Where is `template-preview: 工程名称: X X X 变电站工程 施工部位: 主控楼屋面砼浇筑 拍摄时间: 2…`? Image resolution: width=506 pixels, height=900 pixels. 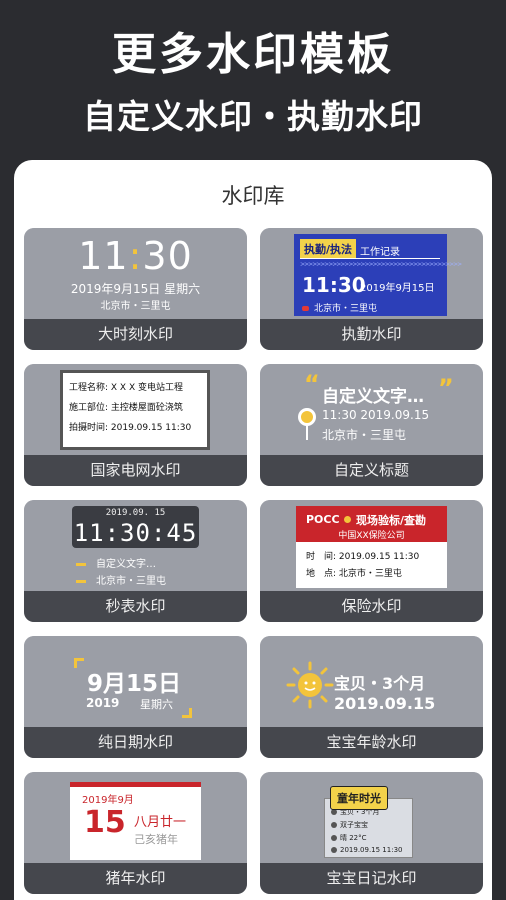 template-preview: 工程名称: X X X 变电站工程 施工部位: 主控楼屋面砼浇筑 拍摄时间: 2… is located at coordinates (135, 409).